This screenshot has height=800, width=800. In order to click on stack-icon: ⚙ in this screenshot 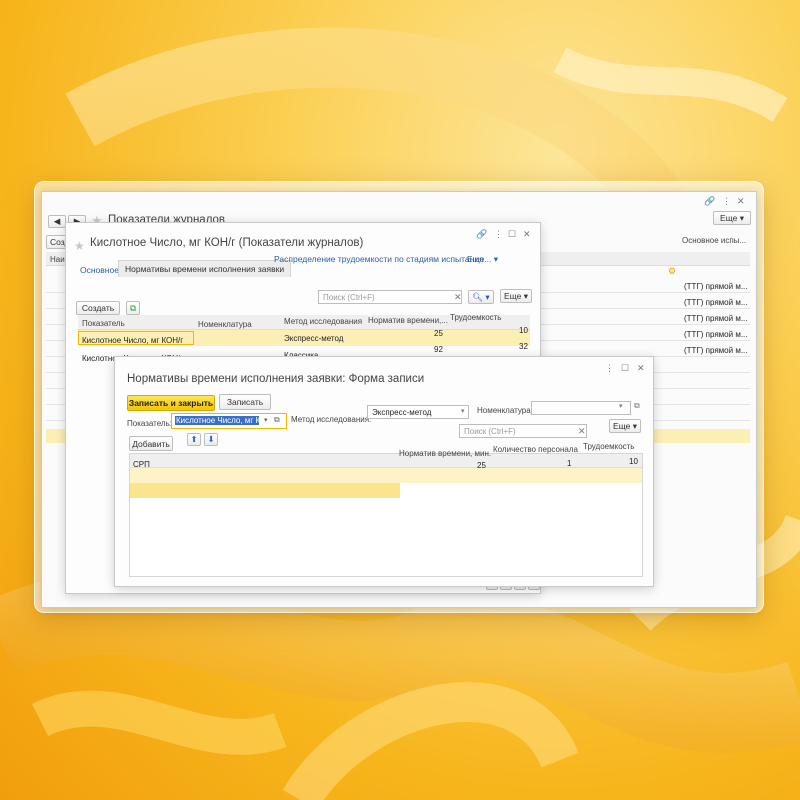, I will do `click(672, 271)`.